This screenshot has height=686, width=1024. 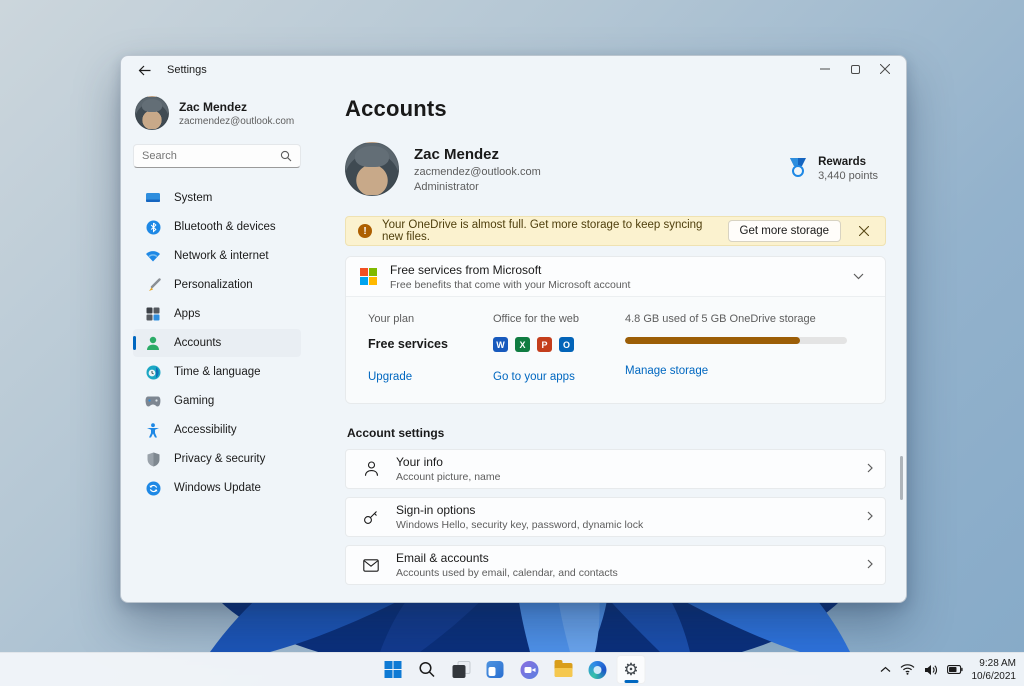 I want to click on accessibility-icon, so click(x=153, y=430).